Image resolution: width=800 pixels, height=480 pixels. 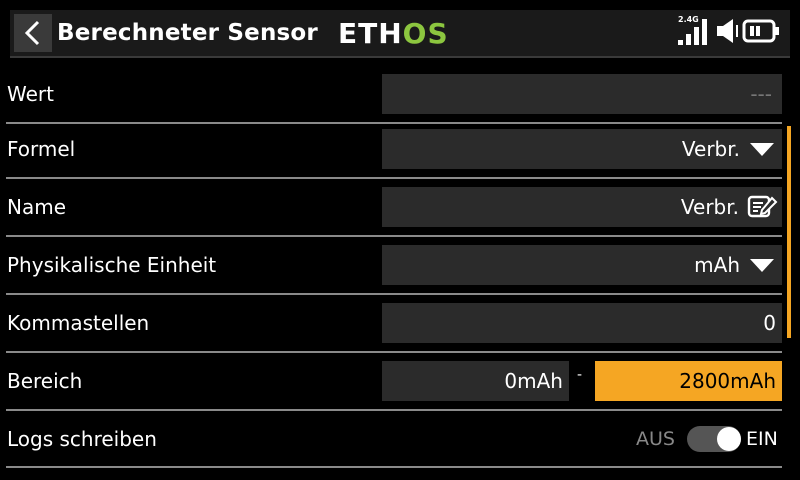 What do you see at coordinates (769, 323) in the screenshot?
I see `komma-value: 0` at bounding box center [769, 323].